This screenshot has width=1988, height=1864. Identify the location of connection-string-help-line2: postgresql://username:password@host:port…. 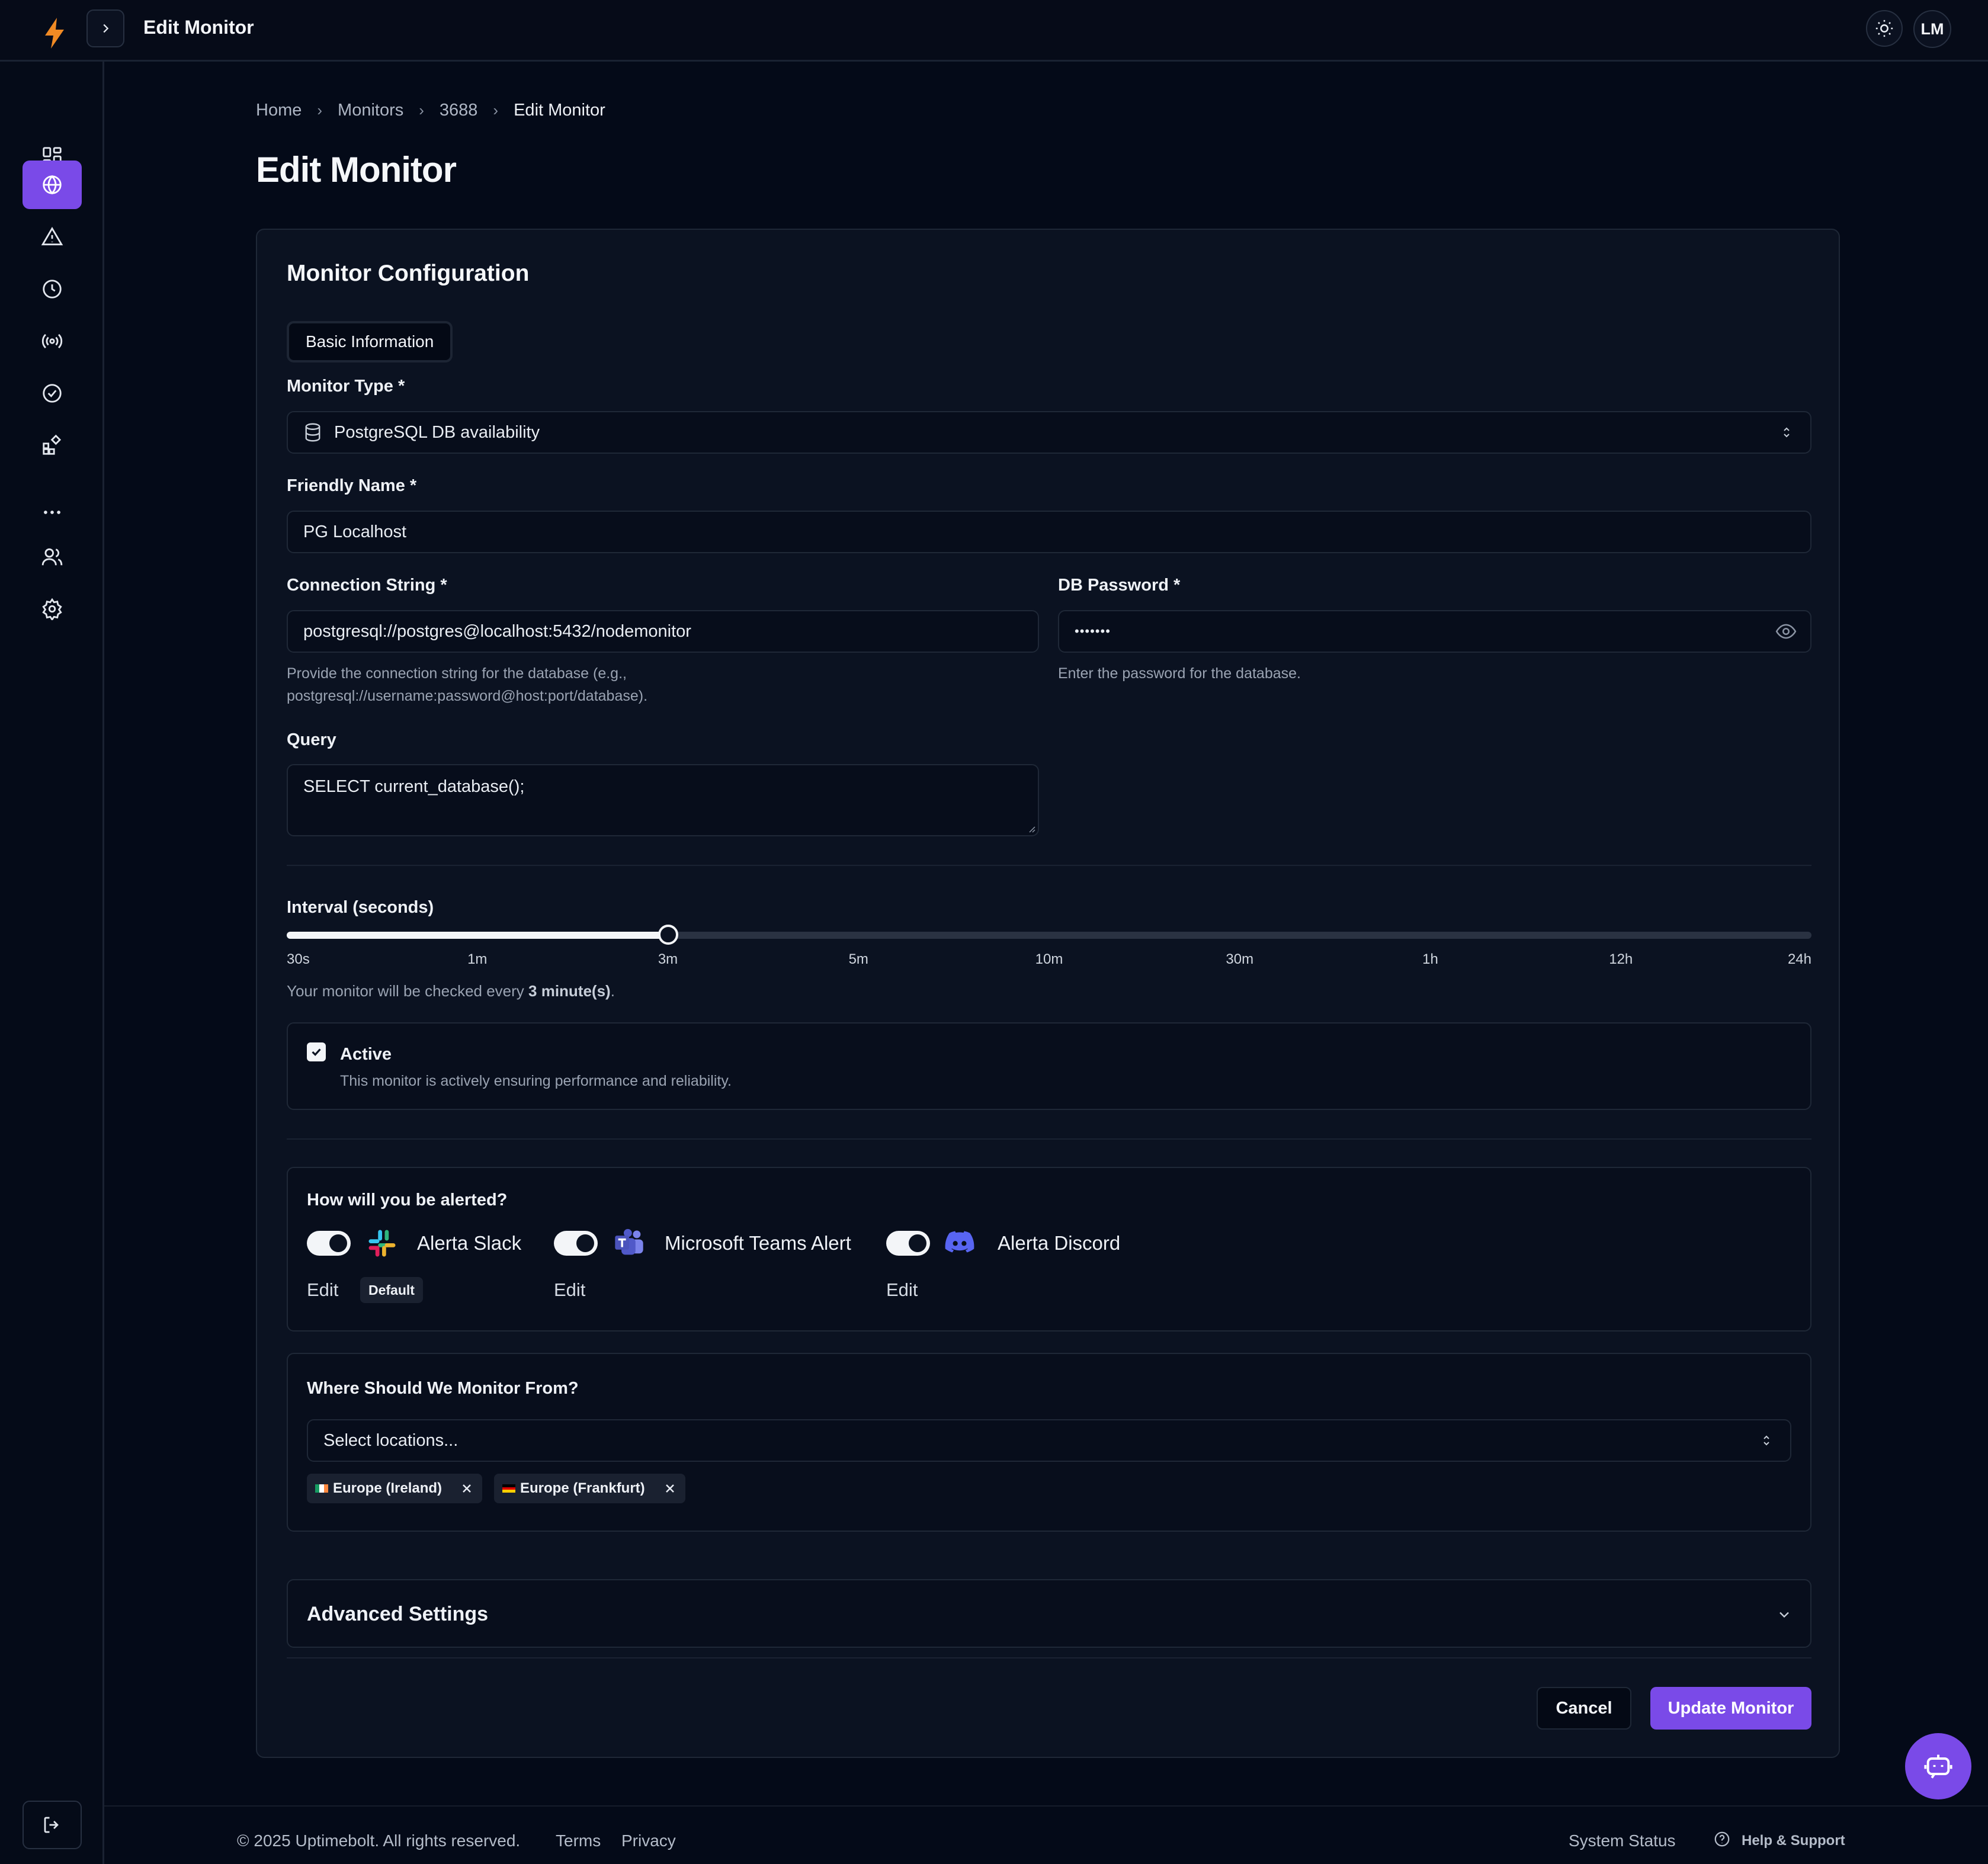
(467, 696).